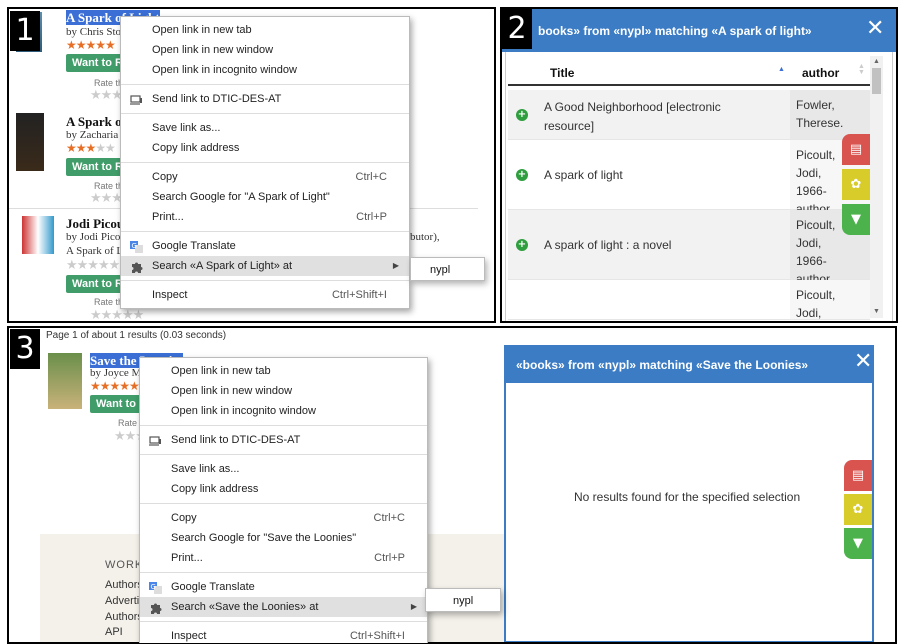 The image size is (902, 644). I want to click on book-author: by Jodi Pico, so click(93, 237).